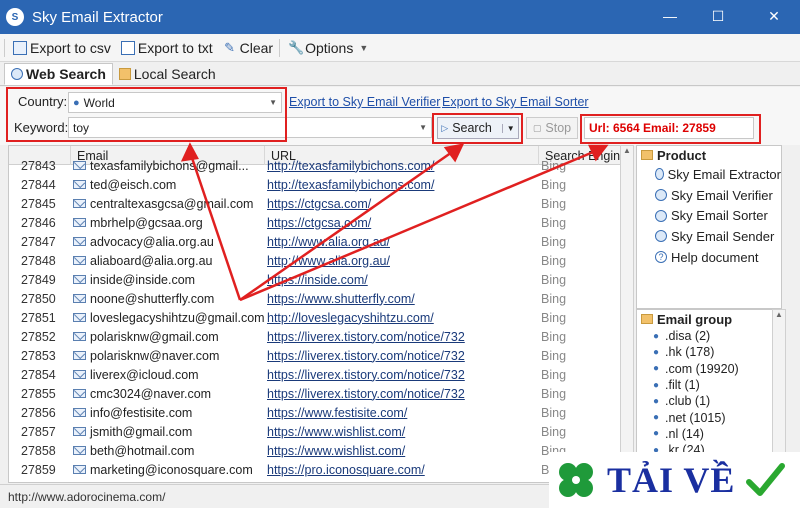 The image size is (800, 508). I want to click on url-cell: https://www.festisite.com/, so click(401, 412).